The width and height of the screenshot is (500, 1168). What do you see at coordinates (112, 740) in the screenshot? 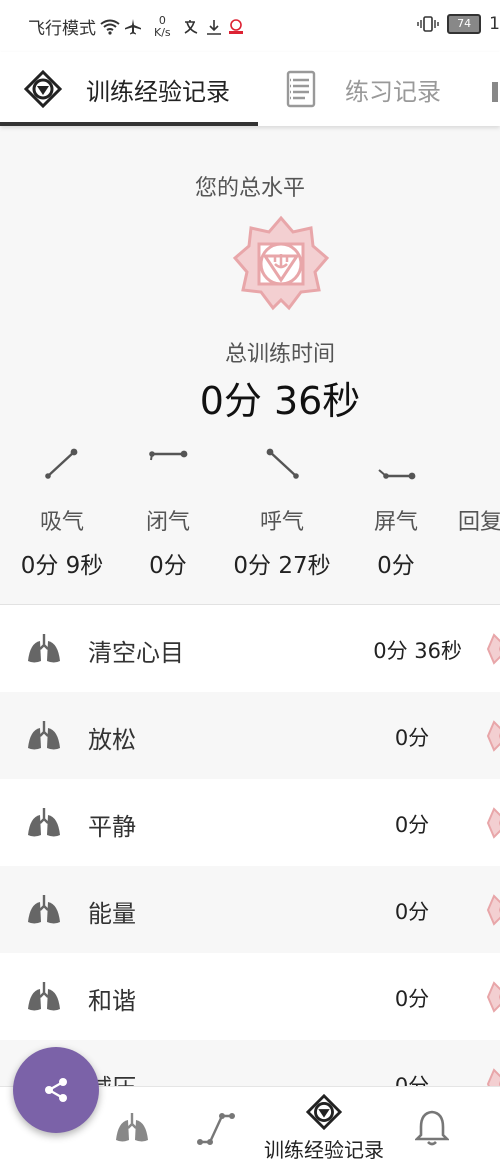
I see `program-name: 放松` at bounding box center [112, 740].